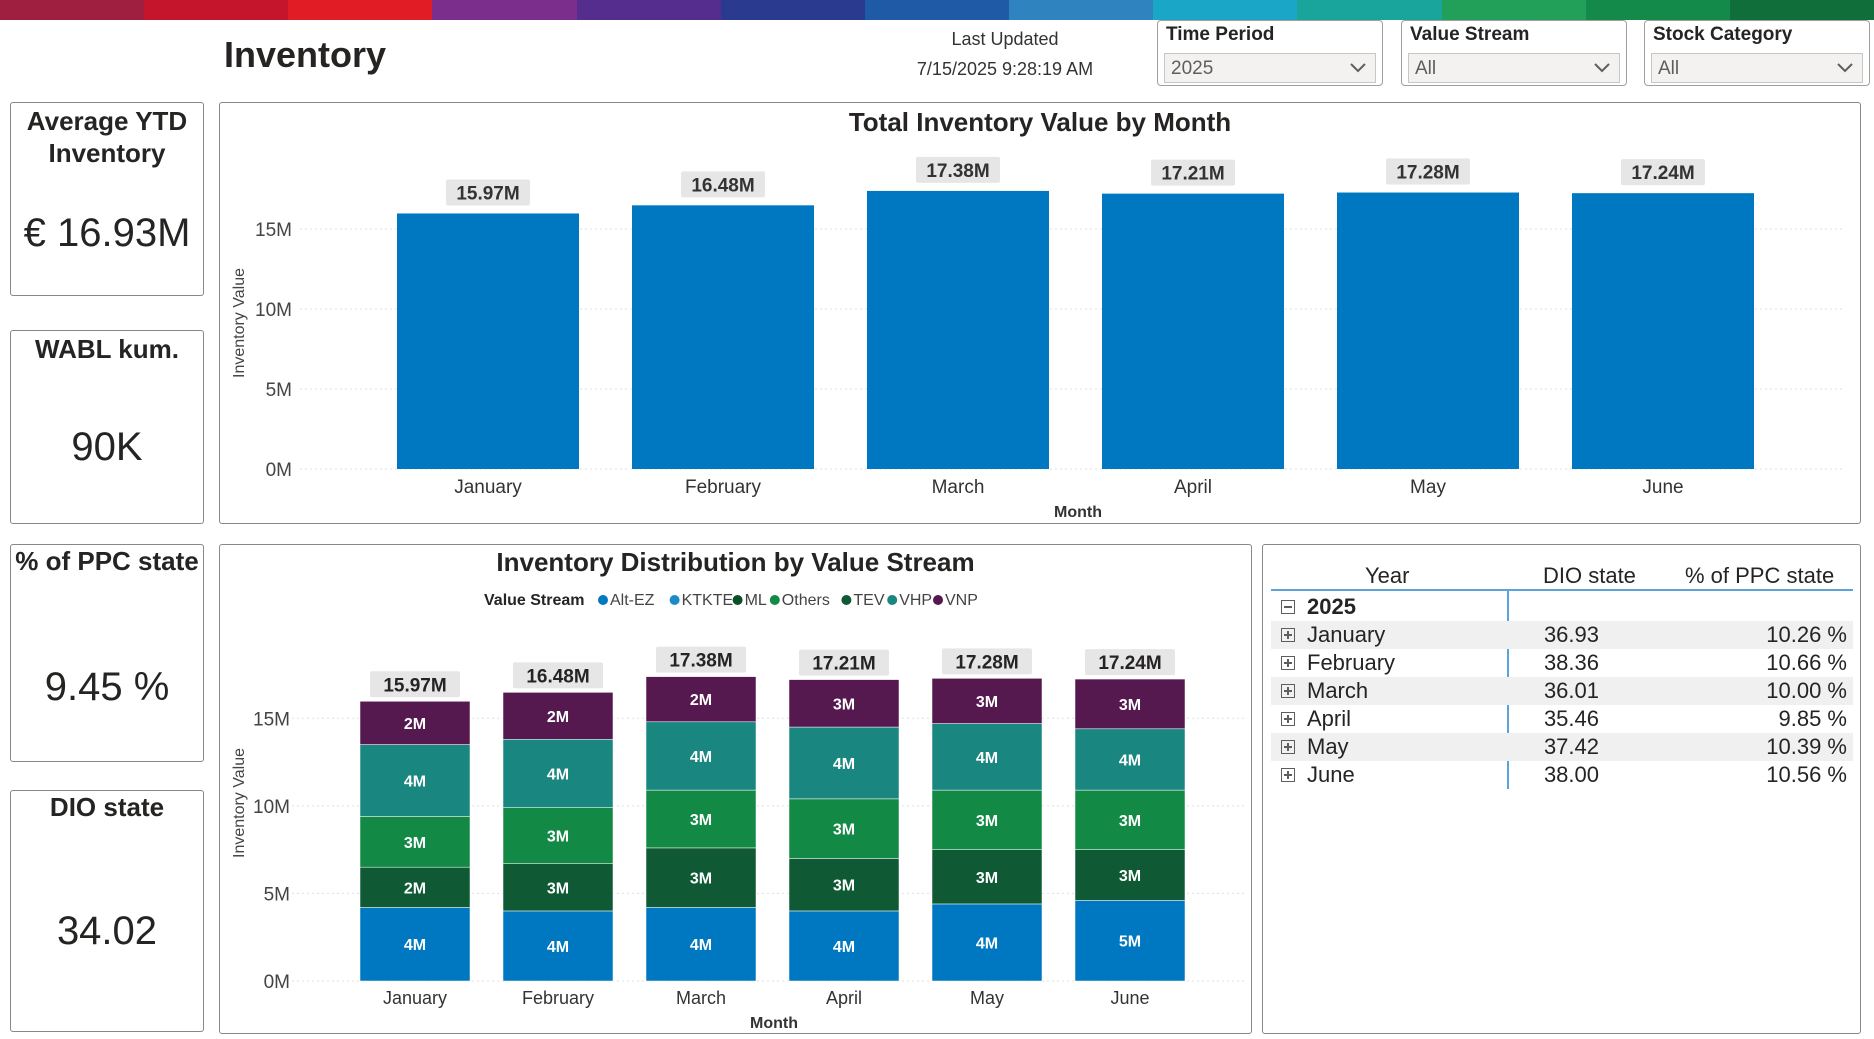 Image resolution: width=1874 pixels, height=1039 pixels. I want to click on legend-item: VHP, so click(915, 600).